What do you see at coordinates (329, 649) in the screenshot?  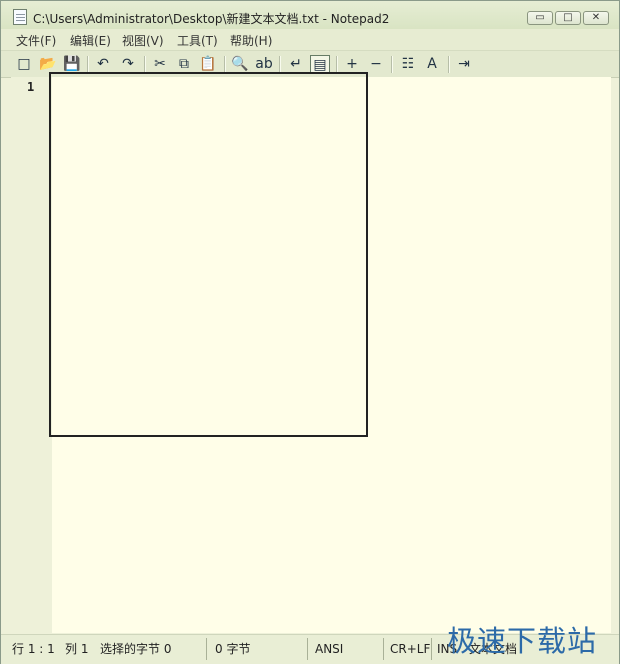 I see `status-encoding: ANSI` at bounding box center [329, 649].